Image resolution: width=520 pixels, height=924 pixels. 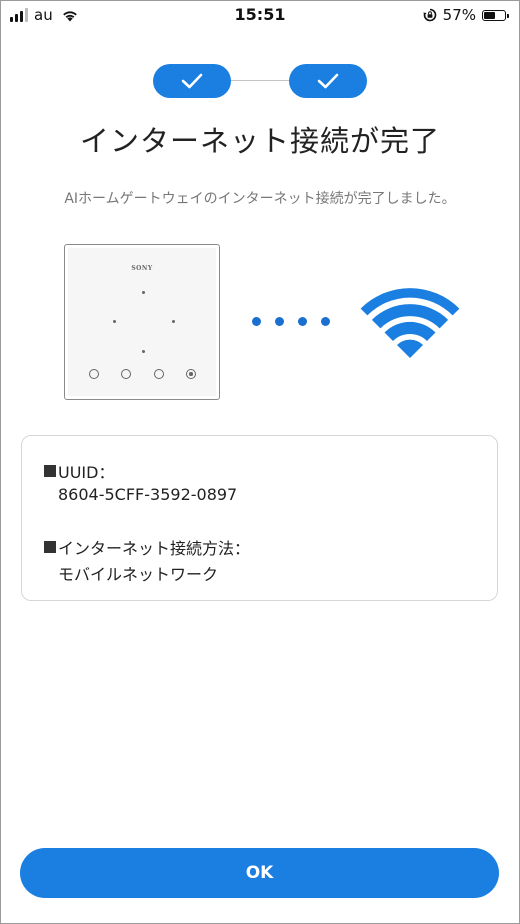 I want to click on step-2-completed, so click(x=328, y=81).